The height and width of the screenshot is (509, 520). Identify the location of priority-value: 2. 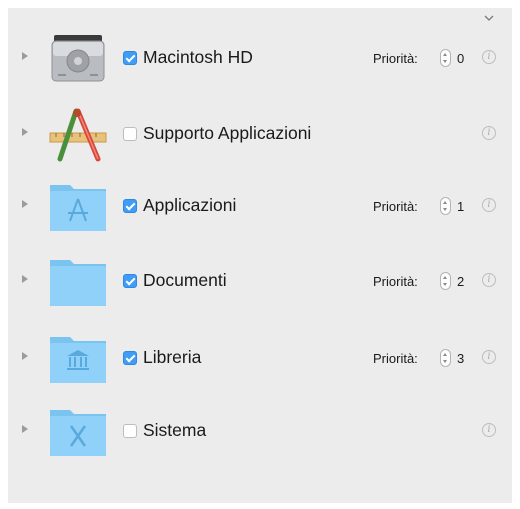
(461, 281).